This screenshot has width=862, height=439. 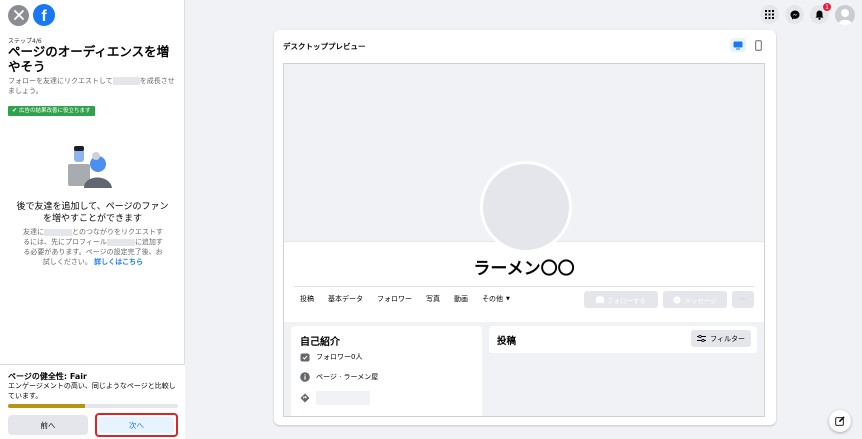 I want to click on follow-button: フォローする, so click(x=621, y=299).